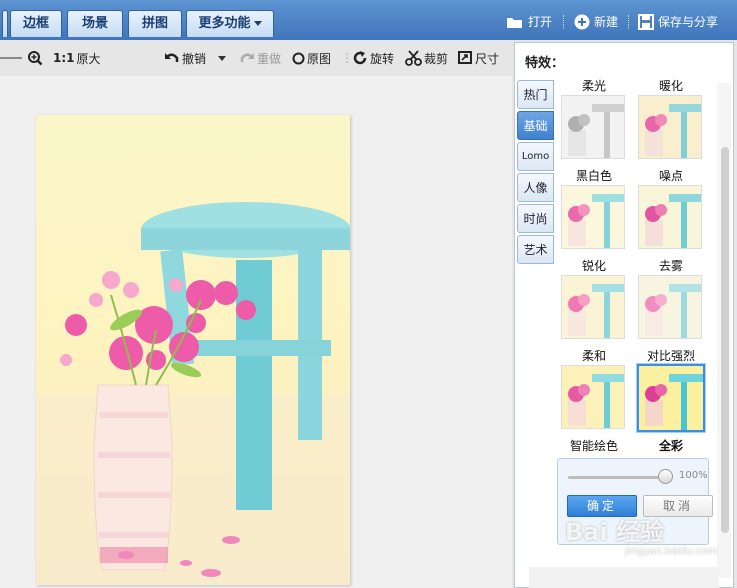 The width and height of the screenshot is (737, 588). I want to click on effect-thumb-sharpen, so click(593, 307).